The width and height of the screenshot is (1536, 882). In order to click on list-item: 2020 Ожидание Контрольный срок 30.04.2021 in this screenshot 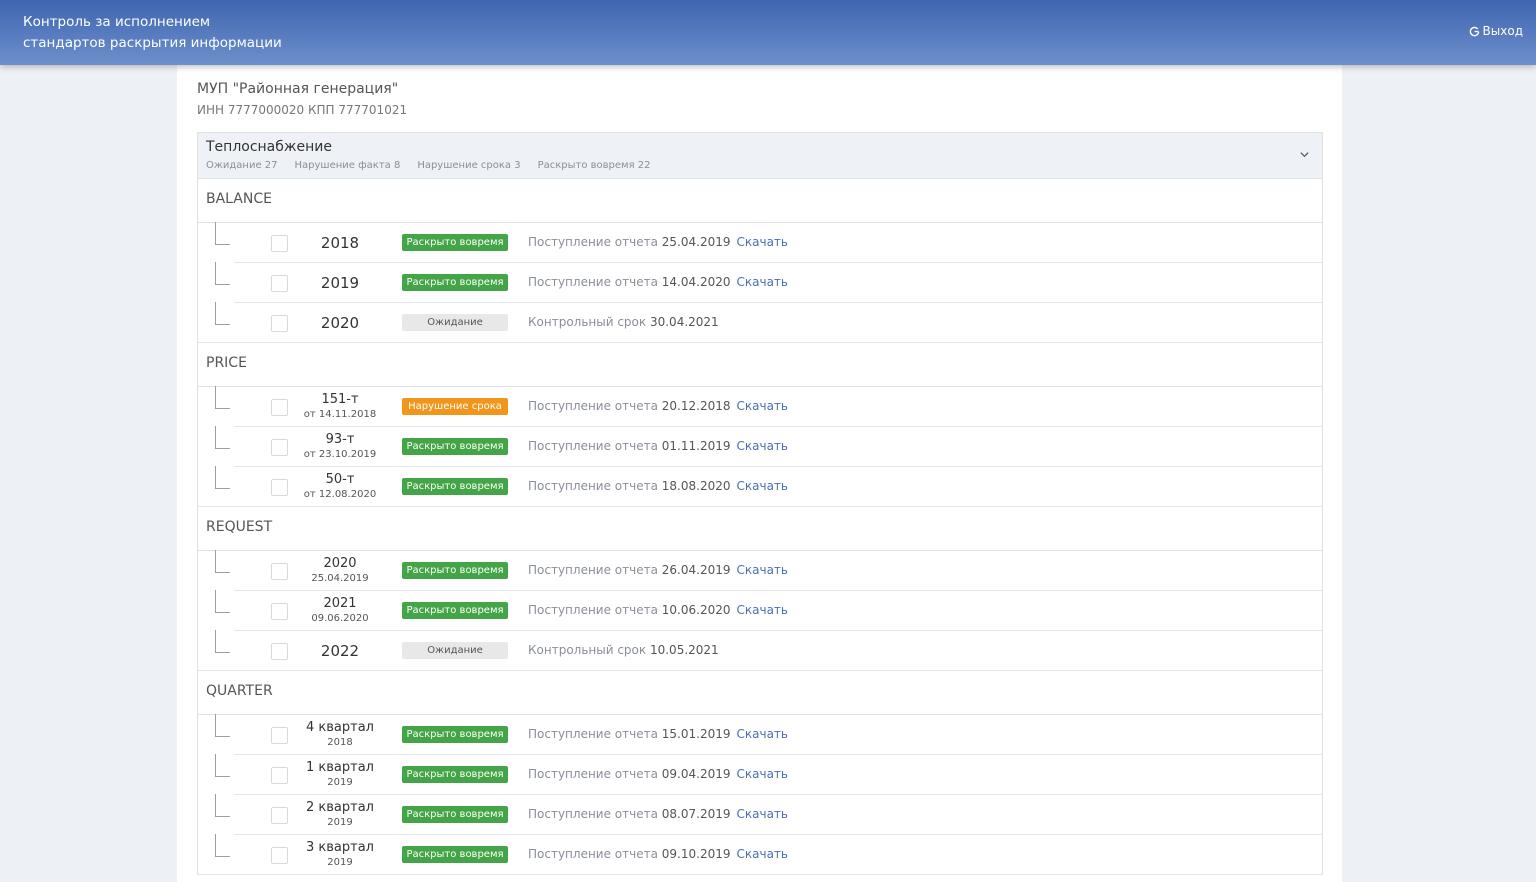, I will do `click(760, 322)`.